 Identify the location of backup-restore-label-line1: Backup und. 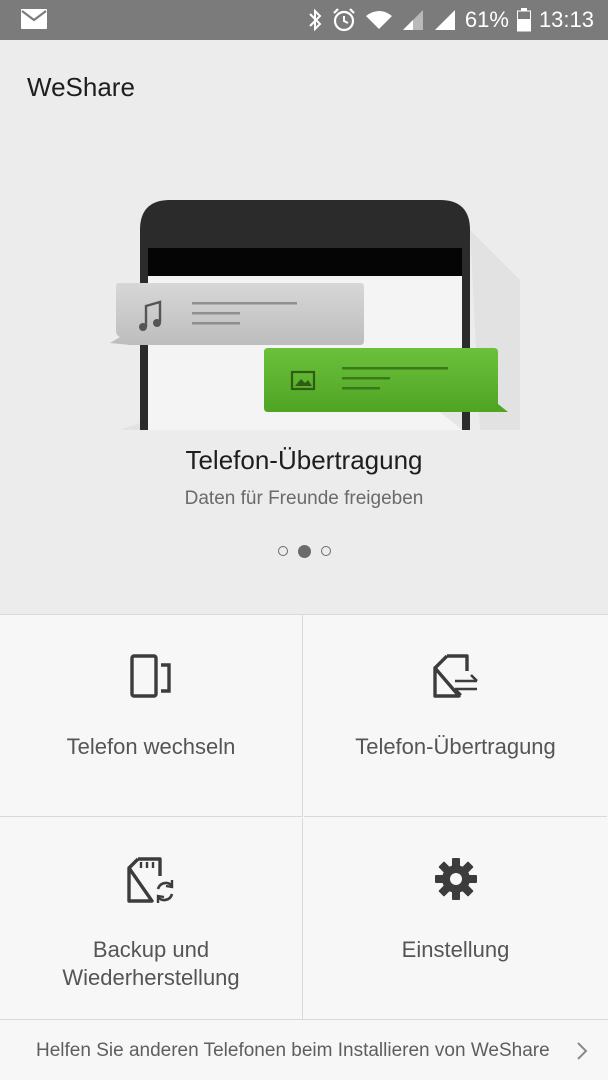
(151, 949).